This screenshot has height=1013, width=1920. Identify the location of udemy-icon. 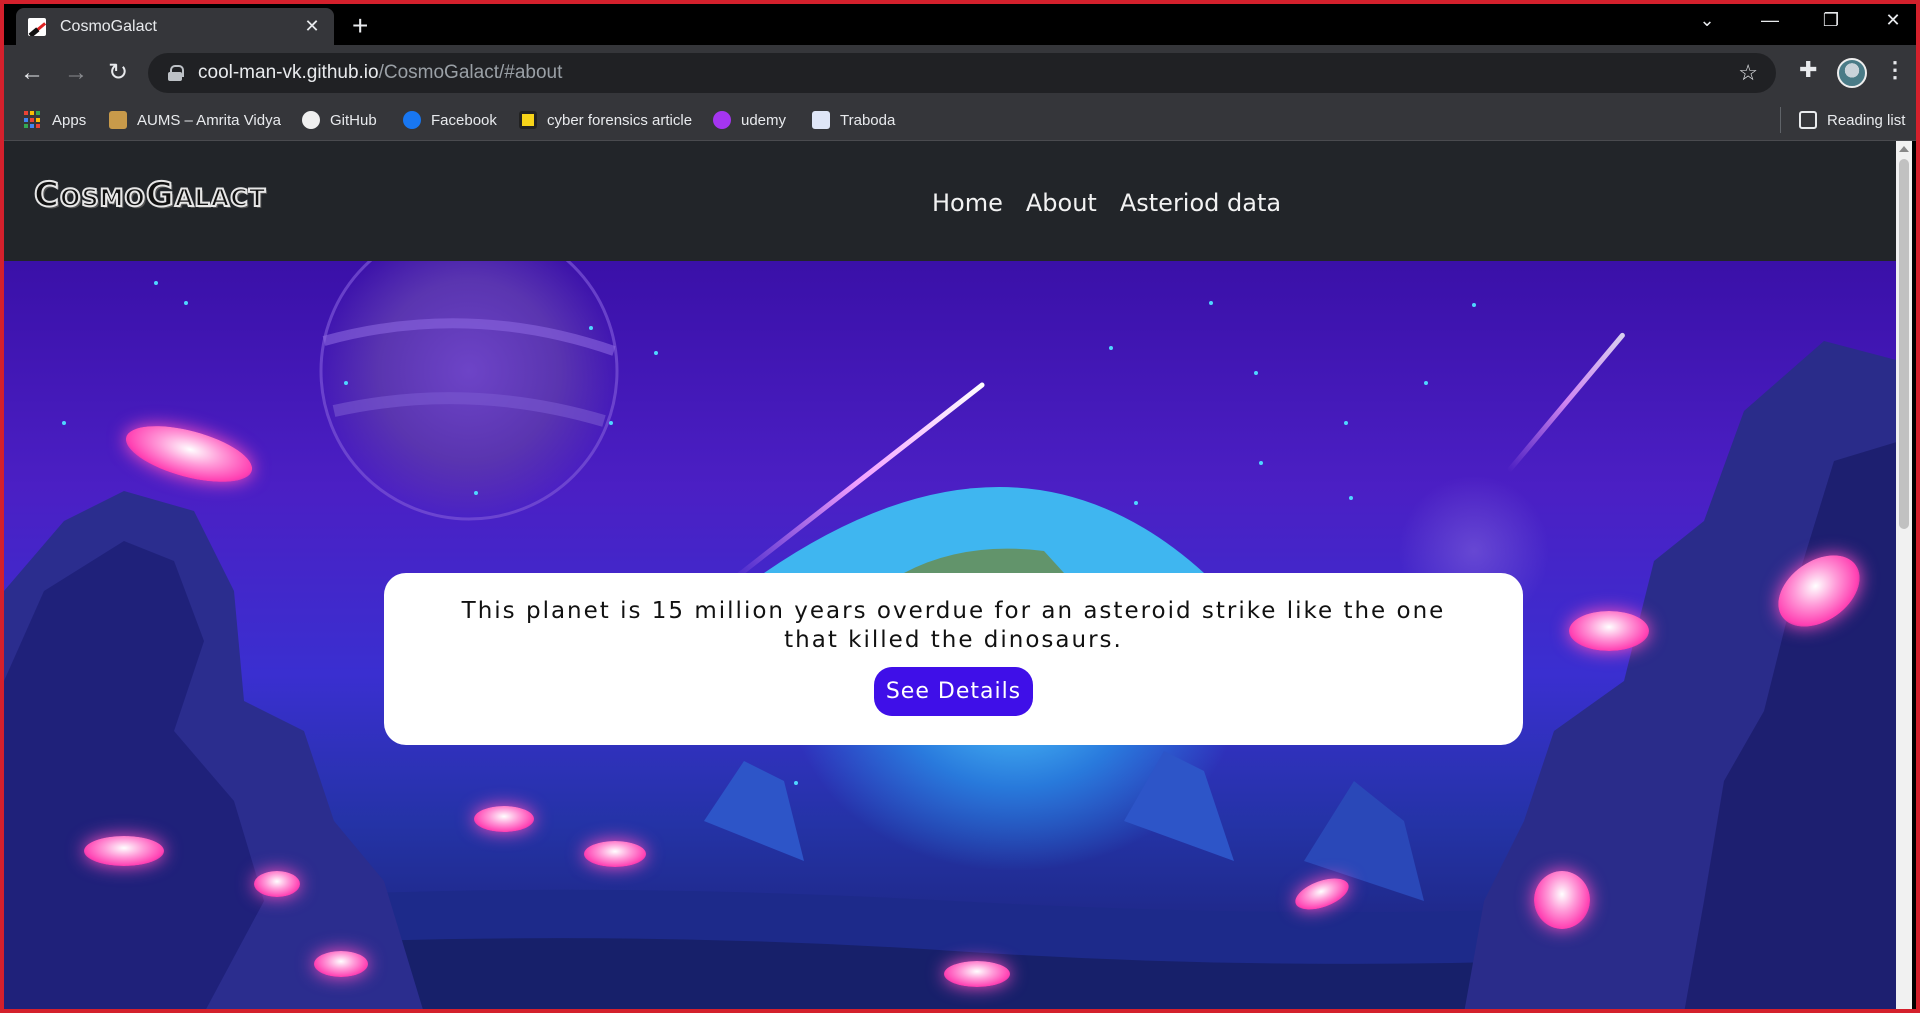
(722, 120).